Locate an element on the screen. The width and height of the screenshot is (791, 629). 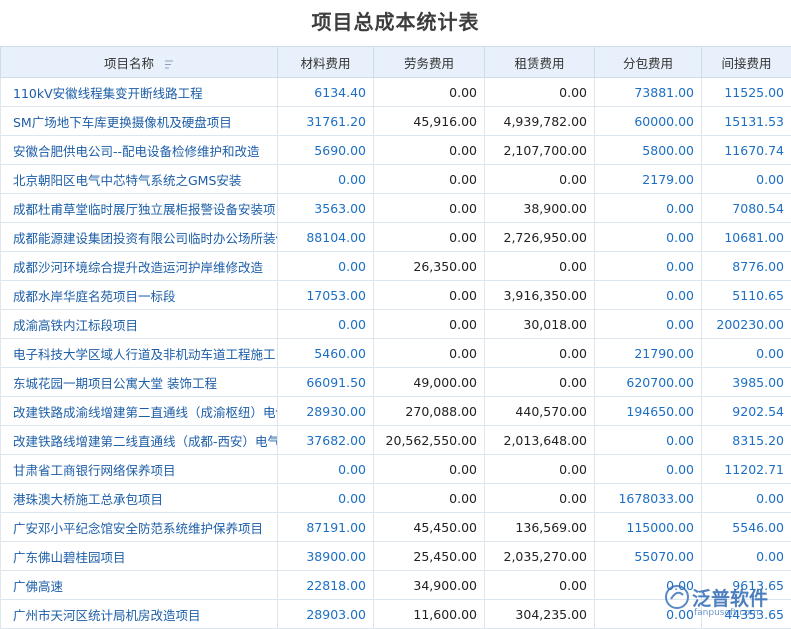
cost-cell: 6134.40 is located at coordinates (326, 92).